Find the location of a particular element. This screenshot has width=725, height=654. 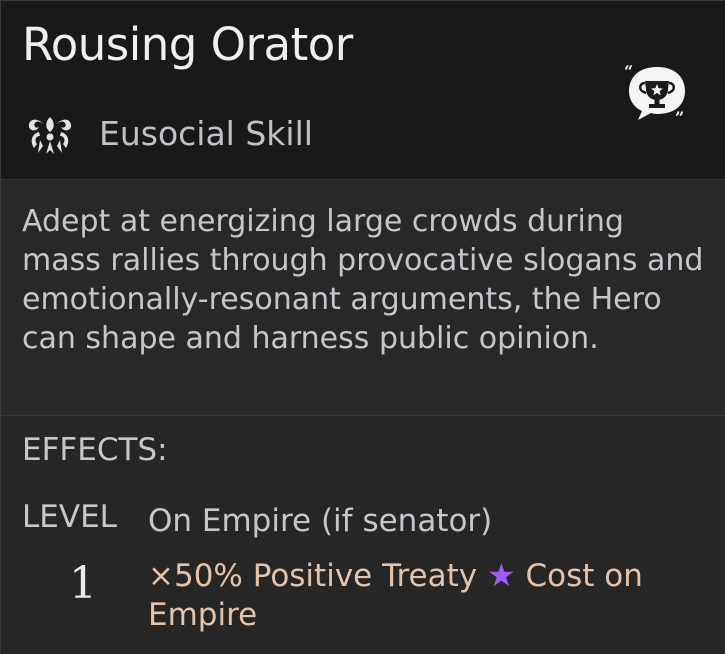

effect-level-number: 1 is located at coordinates (83, 583).